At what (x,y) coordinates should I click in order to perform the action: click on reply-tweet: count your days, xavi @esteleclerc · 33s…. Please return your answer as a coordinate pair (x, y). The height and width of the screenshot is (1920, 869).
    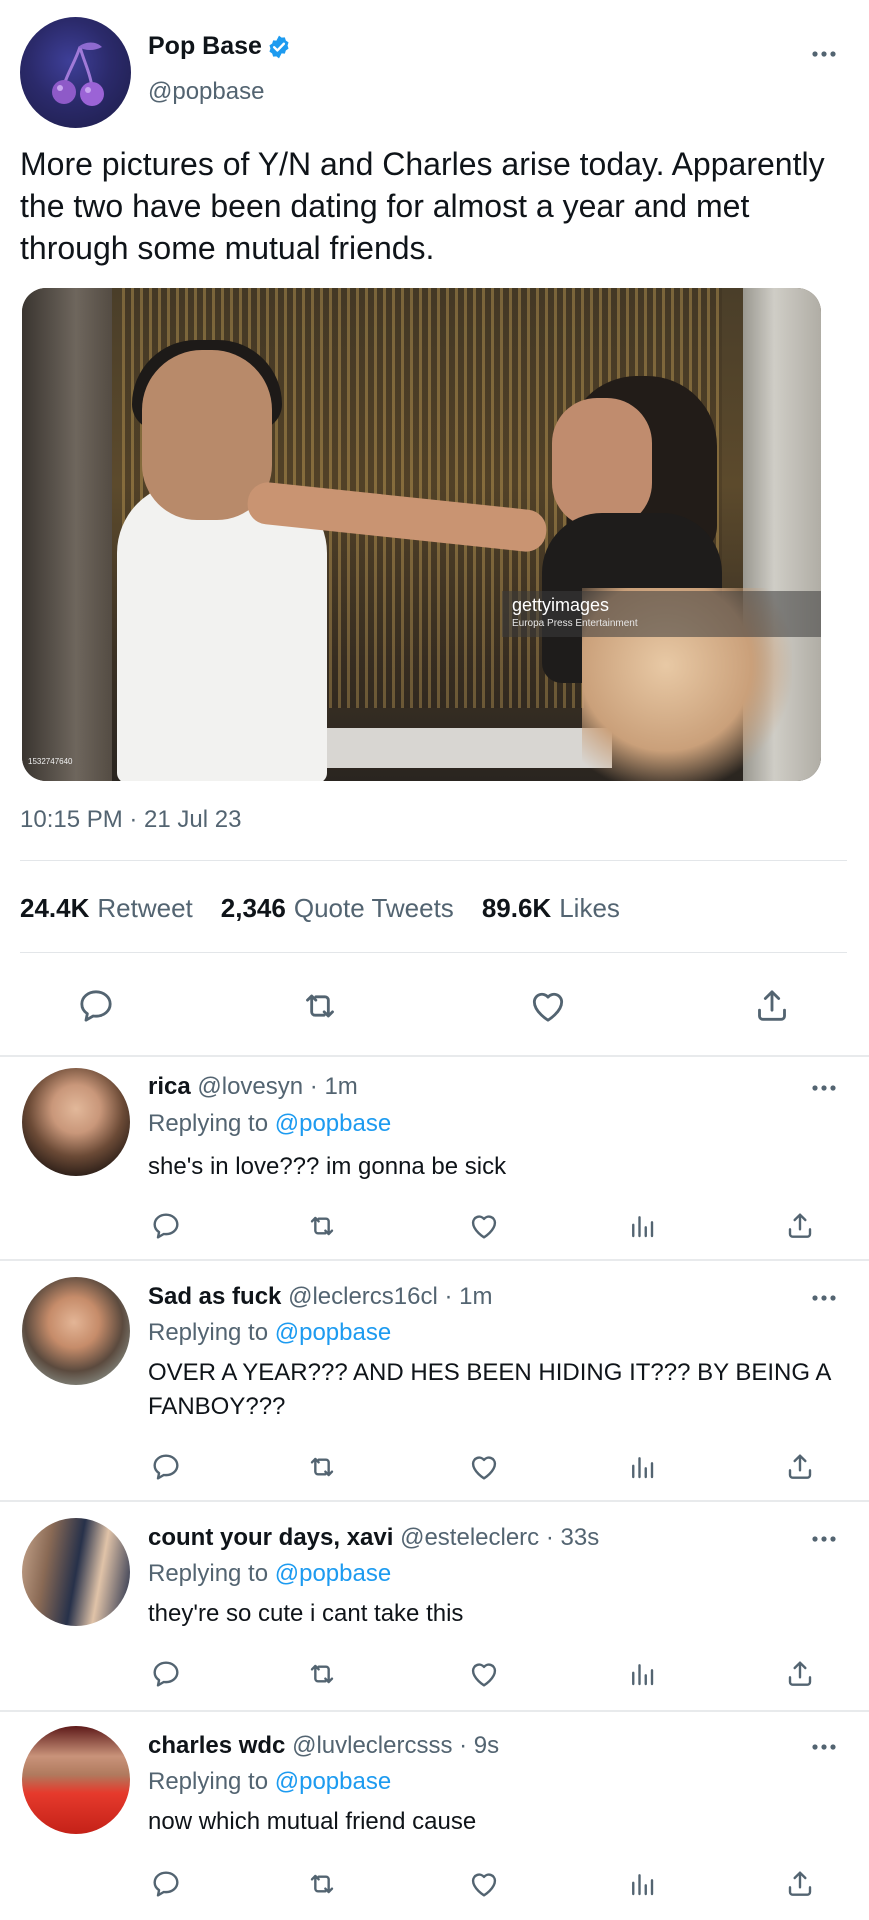
    Looking at the image, I should click on (434, 1605).